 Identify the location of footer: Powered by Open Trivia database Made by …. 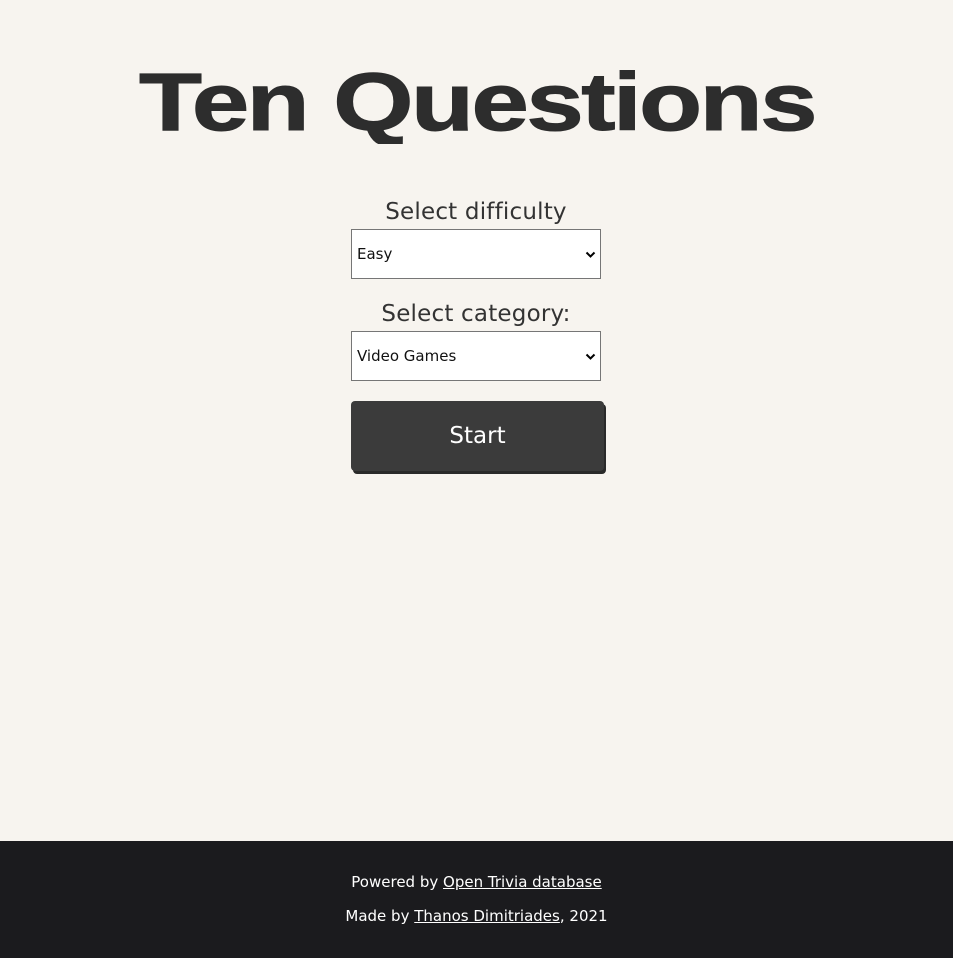
(476, 899).